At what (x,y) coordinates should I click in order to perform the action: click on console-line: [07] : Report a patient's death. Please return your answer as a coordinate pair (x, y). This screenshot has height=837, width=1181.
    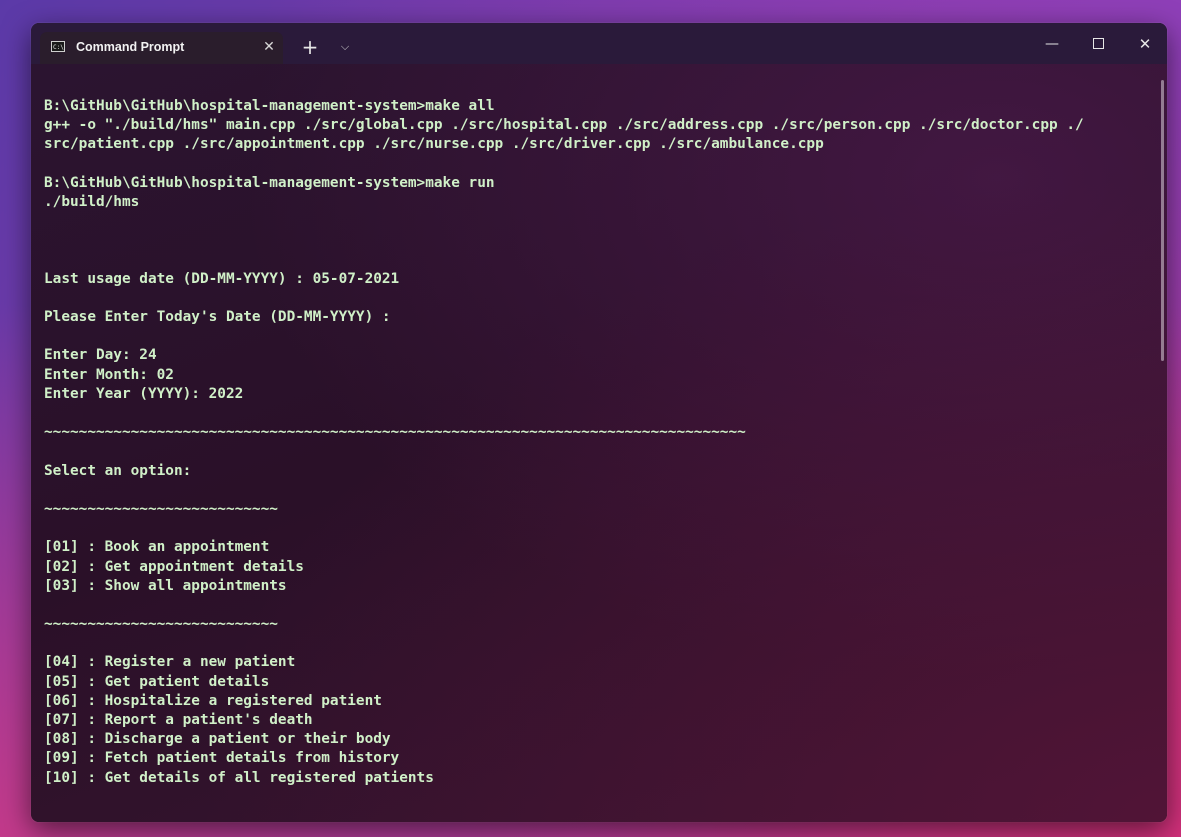
    Looking at the image, I should click on (178, 720).